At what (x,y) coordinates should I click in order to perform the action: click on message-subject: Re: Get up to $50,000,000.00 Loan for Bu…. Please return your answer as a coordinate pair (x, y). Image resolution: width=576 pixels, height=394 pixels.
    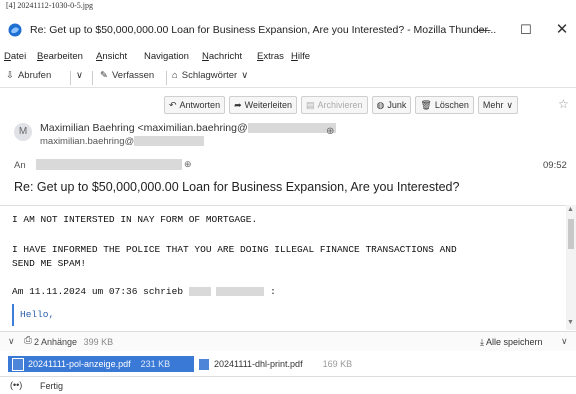
    Looking at the image, I should click on (237, 187).